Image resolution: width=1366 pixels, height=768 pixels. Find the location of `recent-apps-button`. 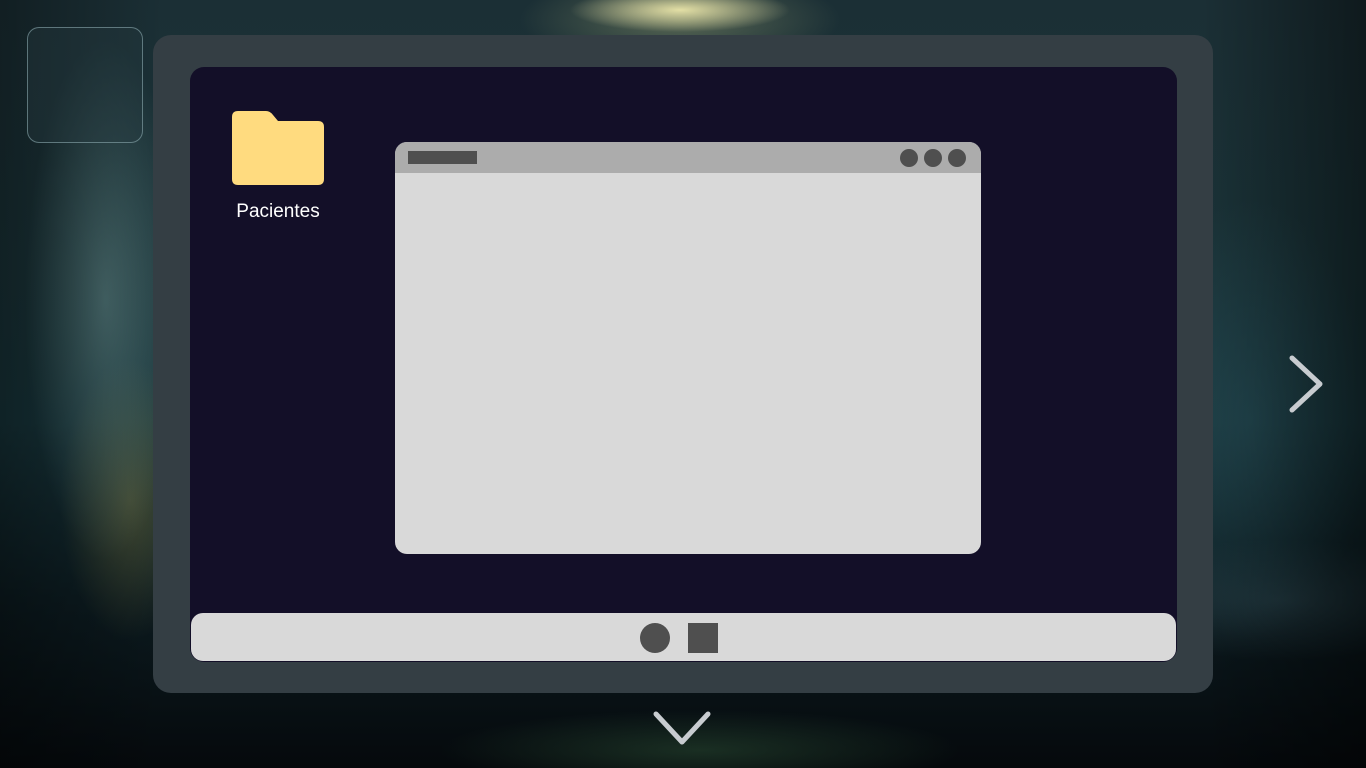

recent-apps-button is located at coordinates (703, 638).